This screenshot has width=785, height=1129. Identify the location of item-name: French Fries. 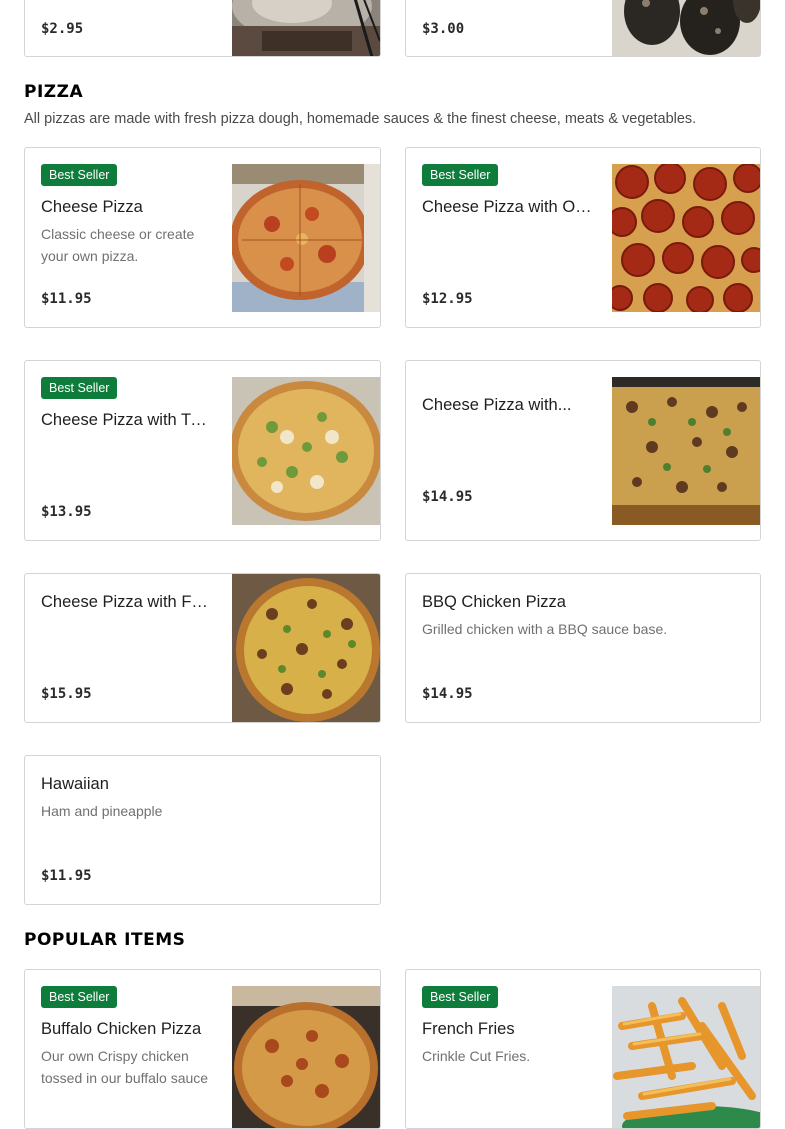
(468, 1029).